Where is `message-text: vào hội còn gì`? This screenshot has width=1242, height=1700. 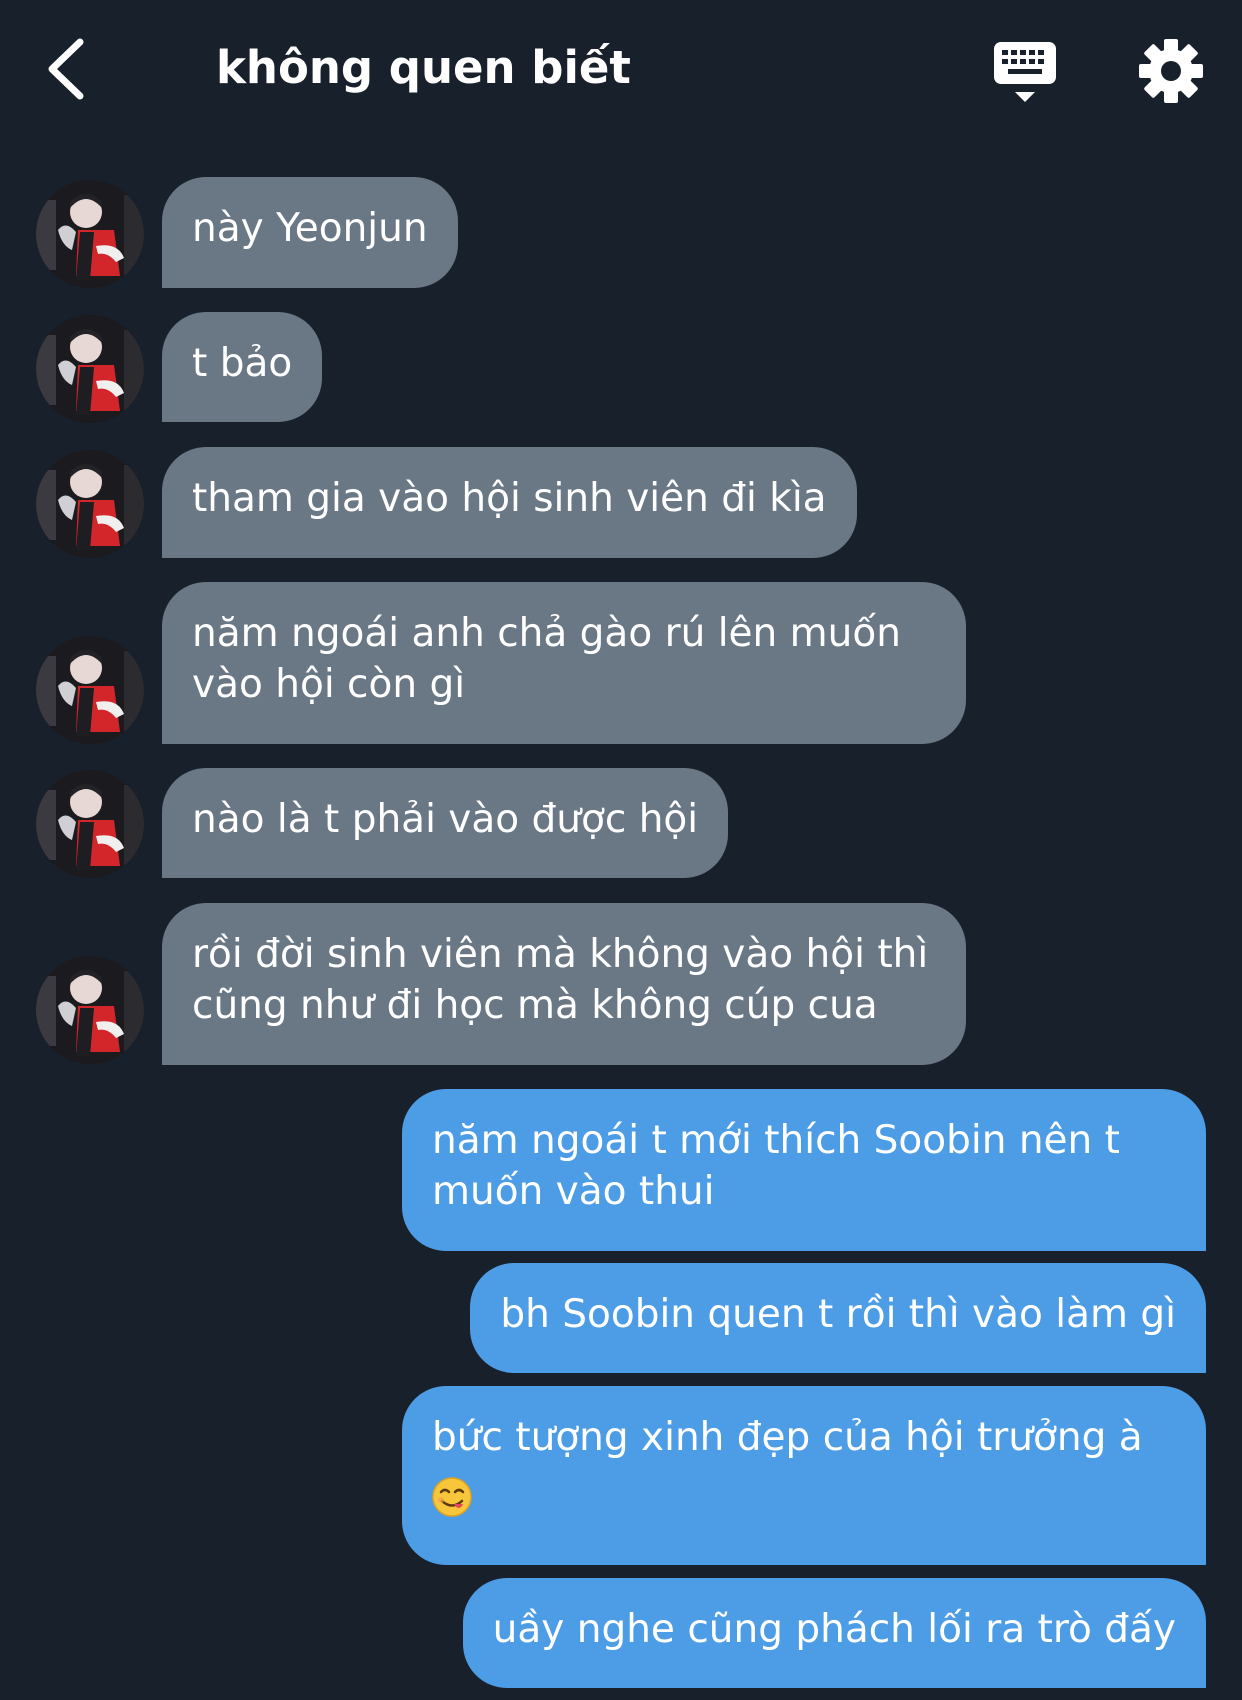 message-text: vào hội còn gì is located at coordinates (329, 684).